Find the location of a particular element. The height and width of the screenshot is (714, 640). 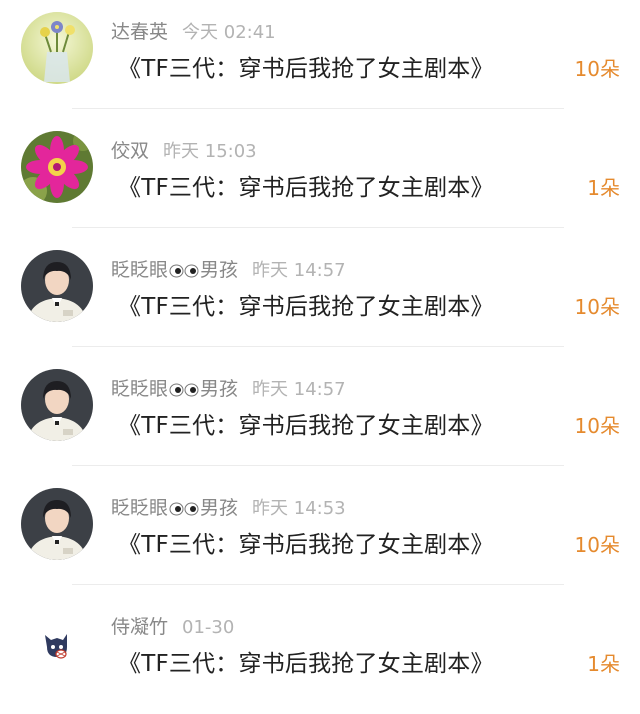

flower-vase-photo-avatar is located at coordinates (57, 48).